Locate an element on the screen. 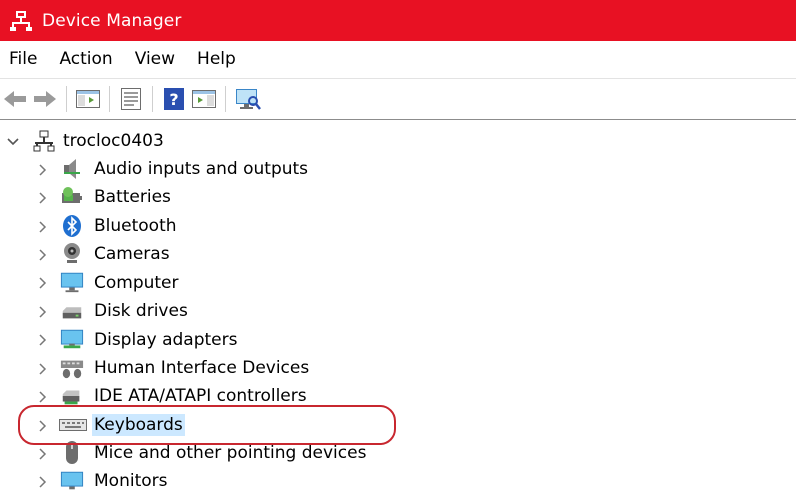 This screenshot has width=796, height=496. keyboards-highlight-annotation is located at coordinates (207, 425).